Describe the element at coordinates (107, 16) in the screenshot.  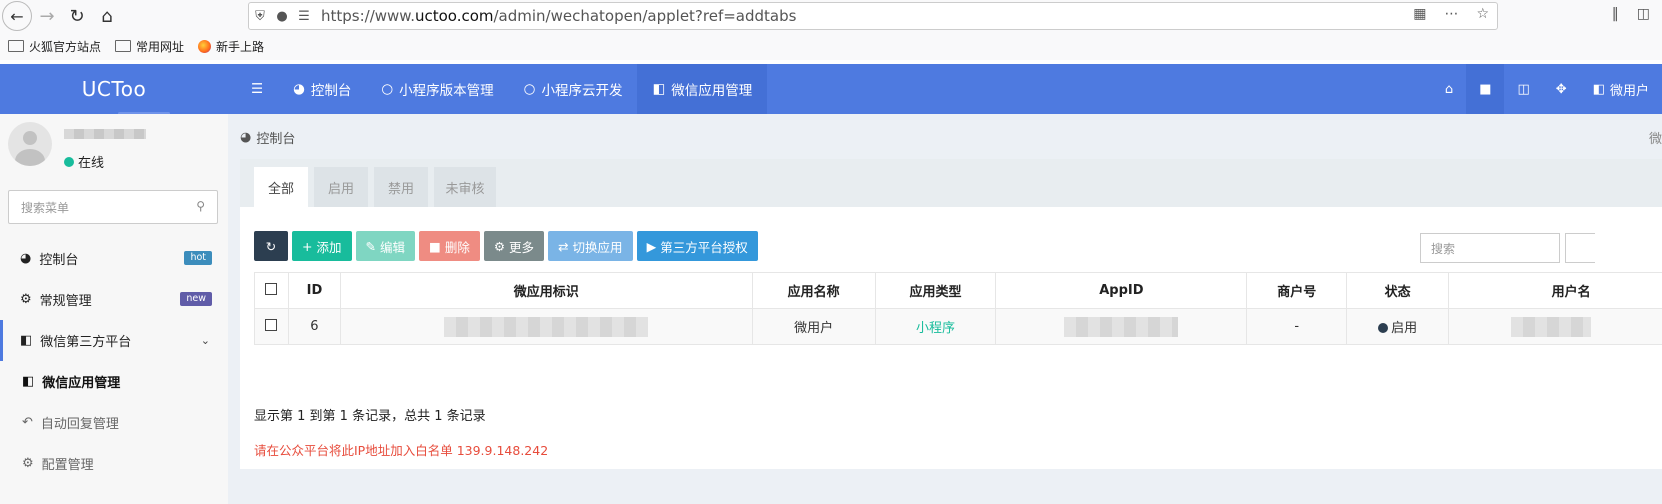
I see `home-button: ⌂` at that location.